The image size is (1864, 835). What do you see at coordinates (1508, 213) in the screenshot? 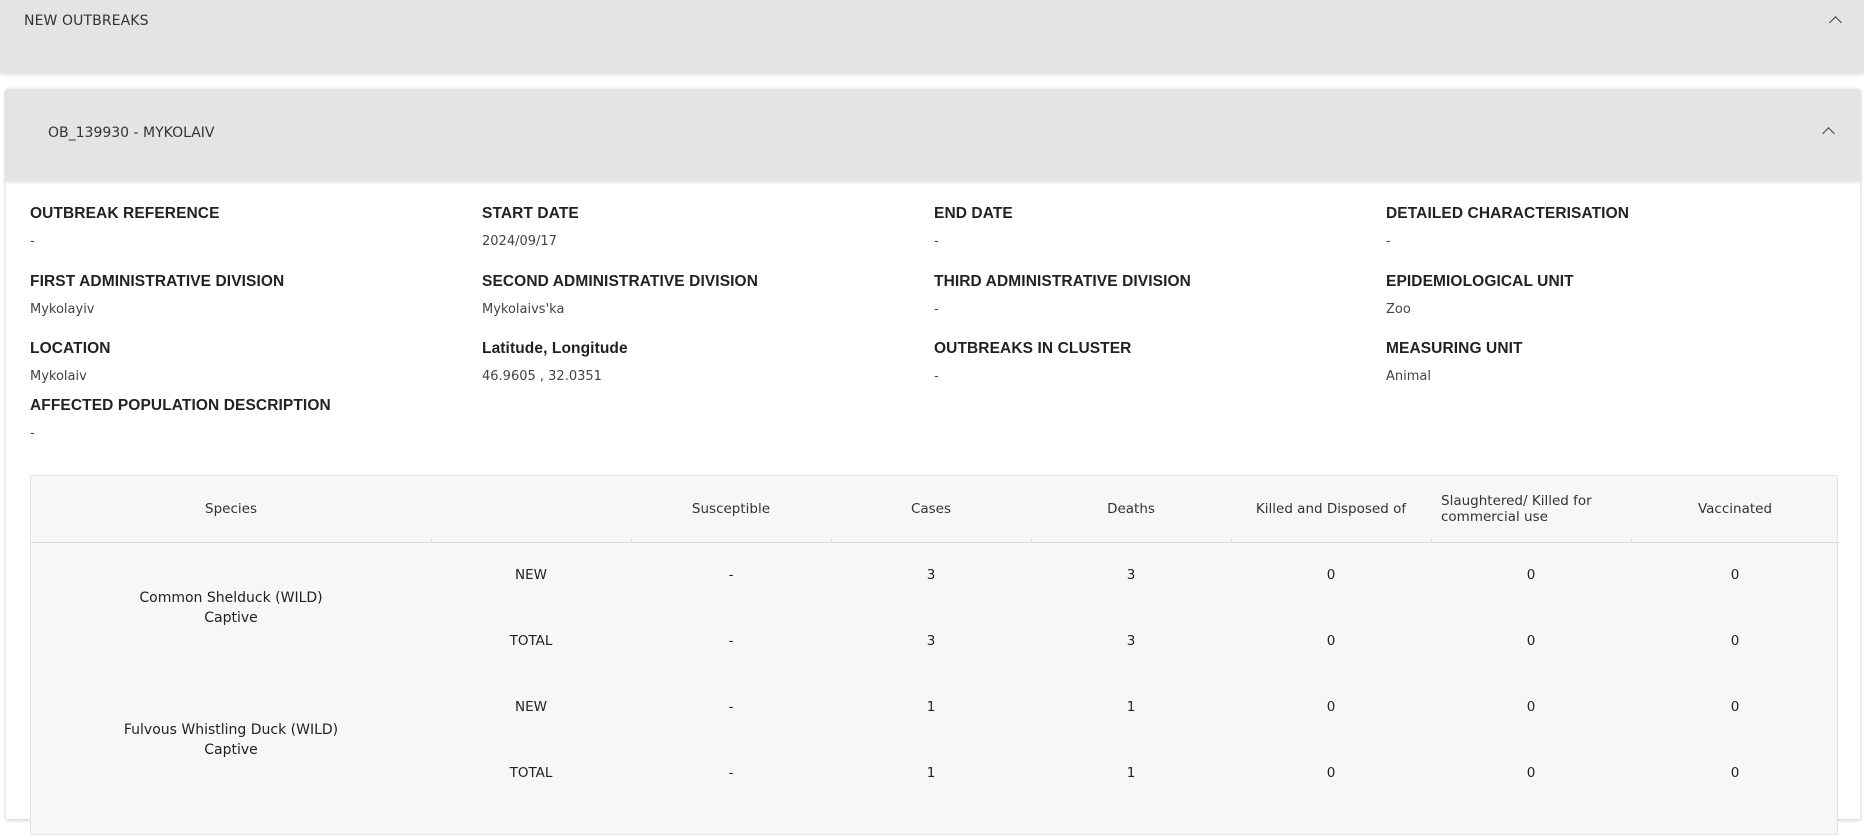
I see `field-label: DETAILED CHARACTERISATION` at bounding box center [1508, 213].